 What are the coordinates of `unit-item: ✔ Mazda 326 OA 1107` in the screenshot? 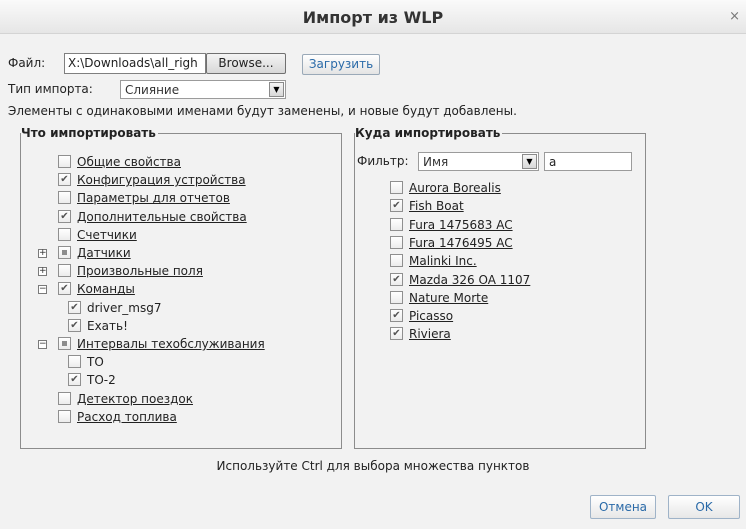 It's located at (460, 280).